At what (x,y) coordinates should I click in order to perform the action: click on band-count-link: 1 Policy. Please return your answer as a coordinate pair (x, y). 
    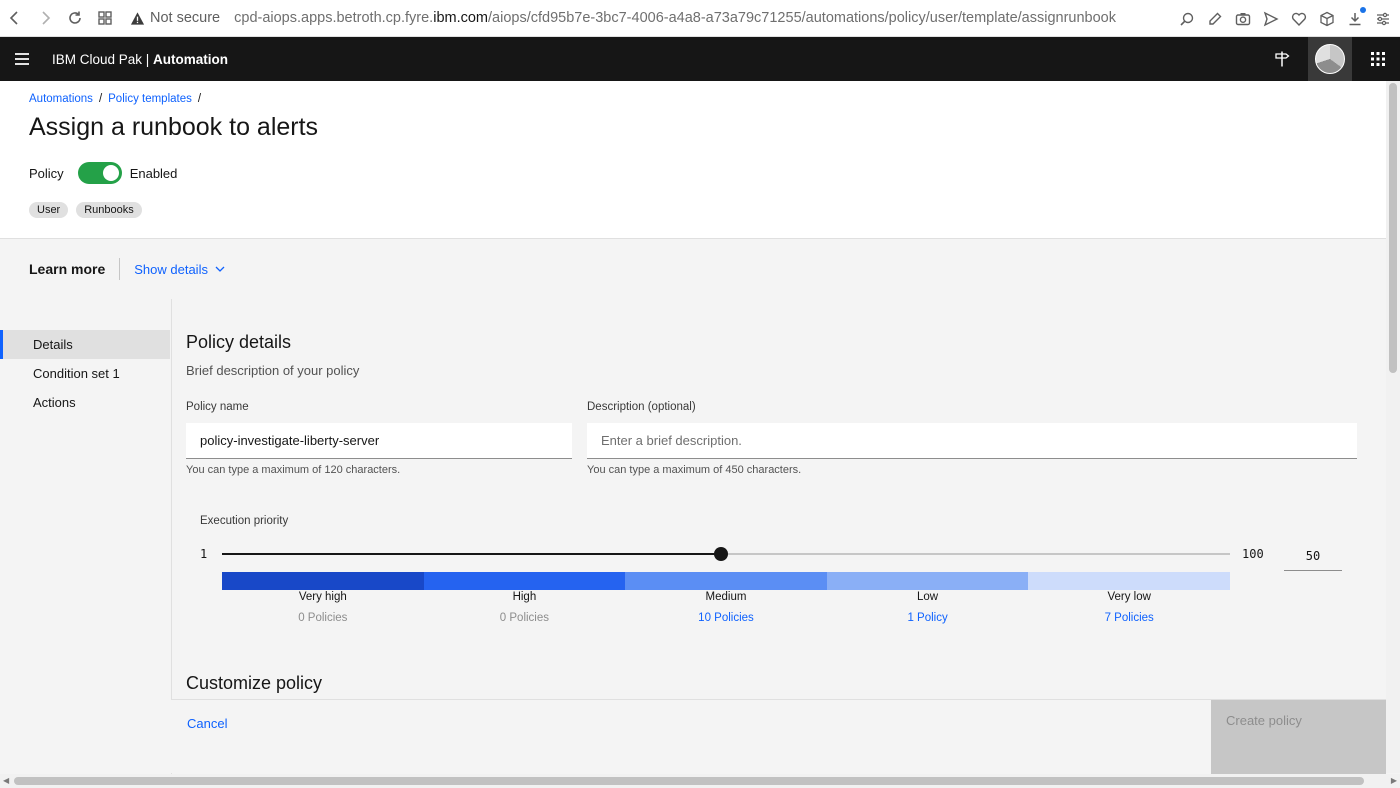
    Looking at the image, I should click on (928, 618).